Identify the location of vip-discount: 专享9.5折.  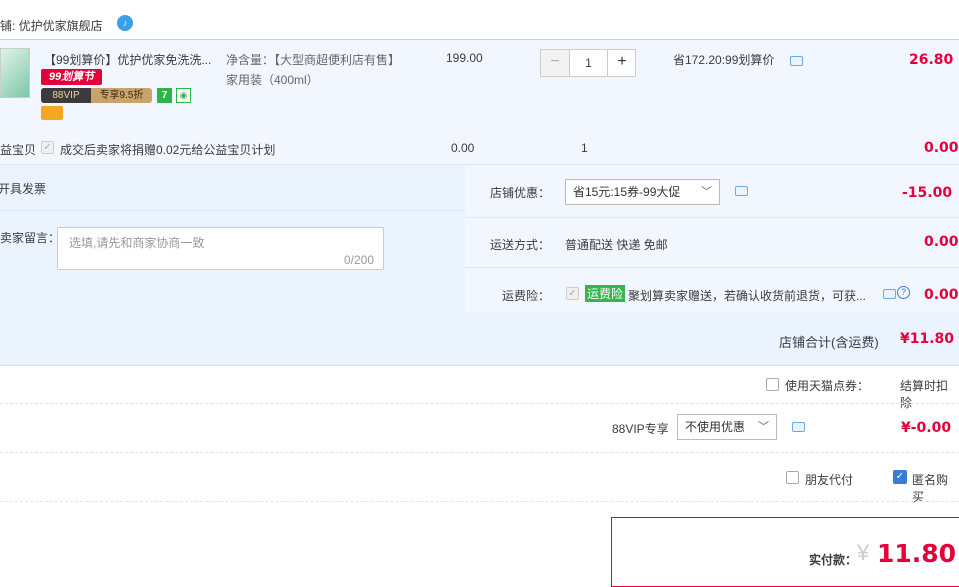
(121, 95).